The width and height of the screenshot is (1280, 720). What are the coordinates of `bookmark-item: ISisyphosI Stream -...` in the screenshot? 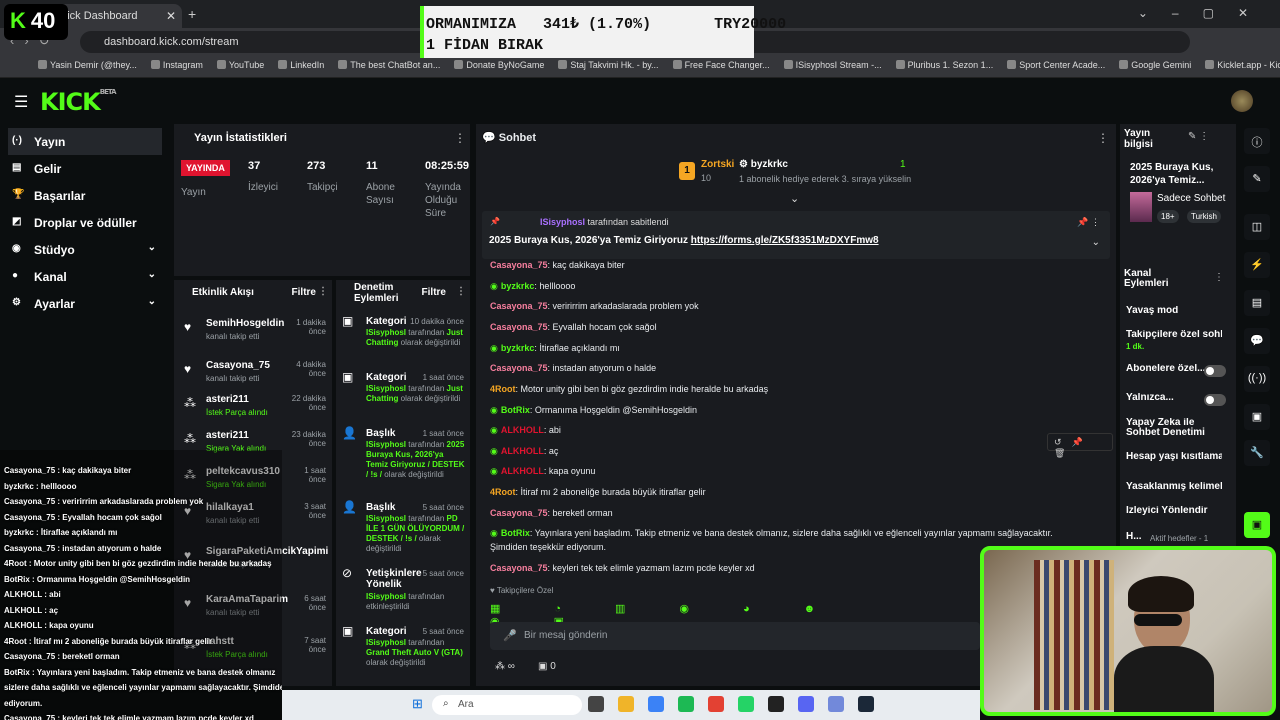 It's located at (832, 68).